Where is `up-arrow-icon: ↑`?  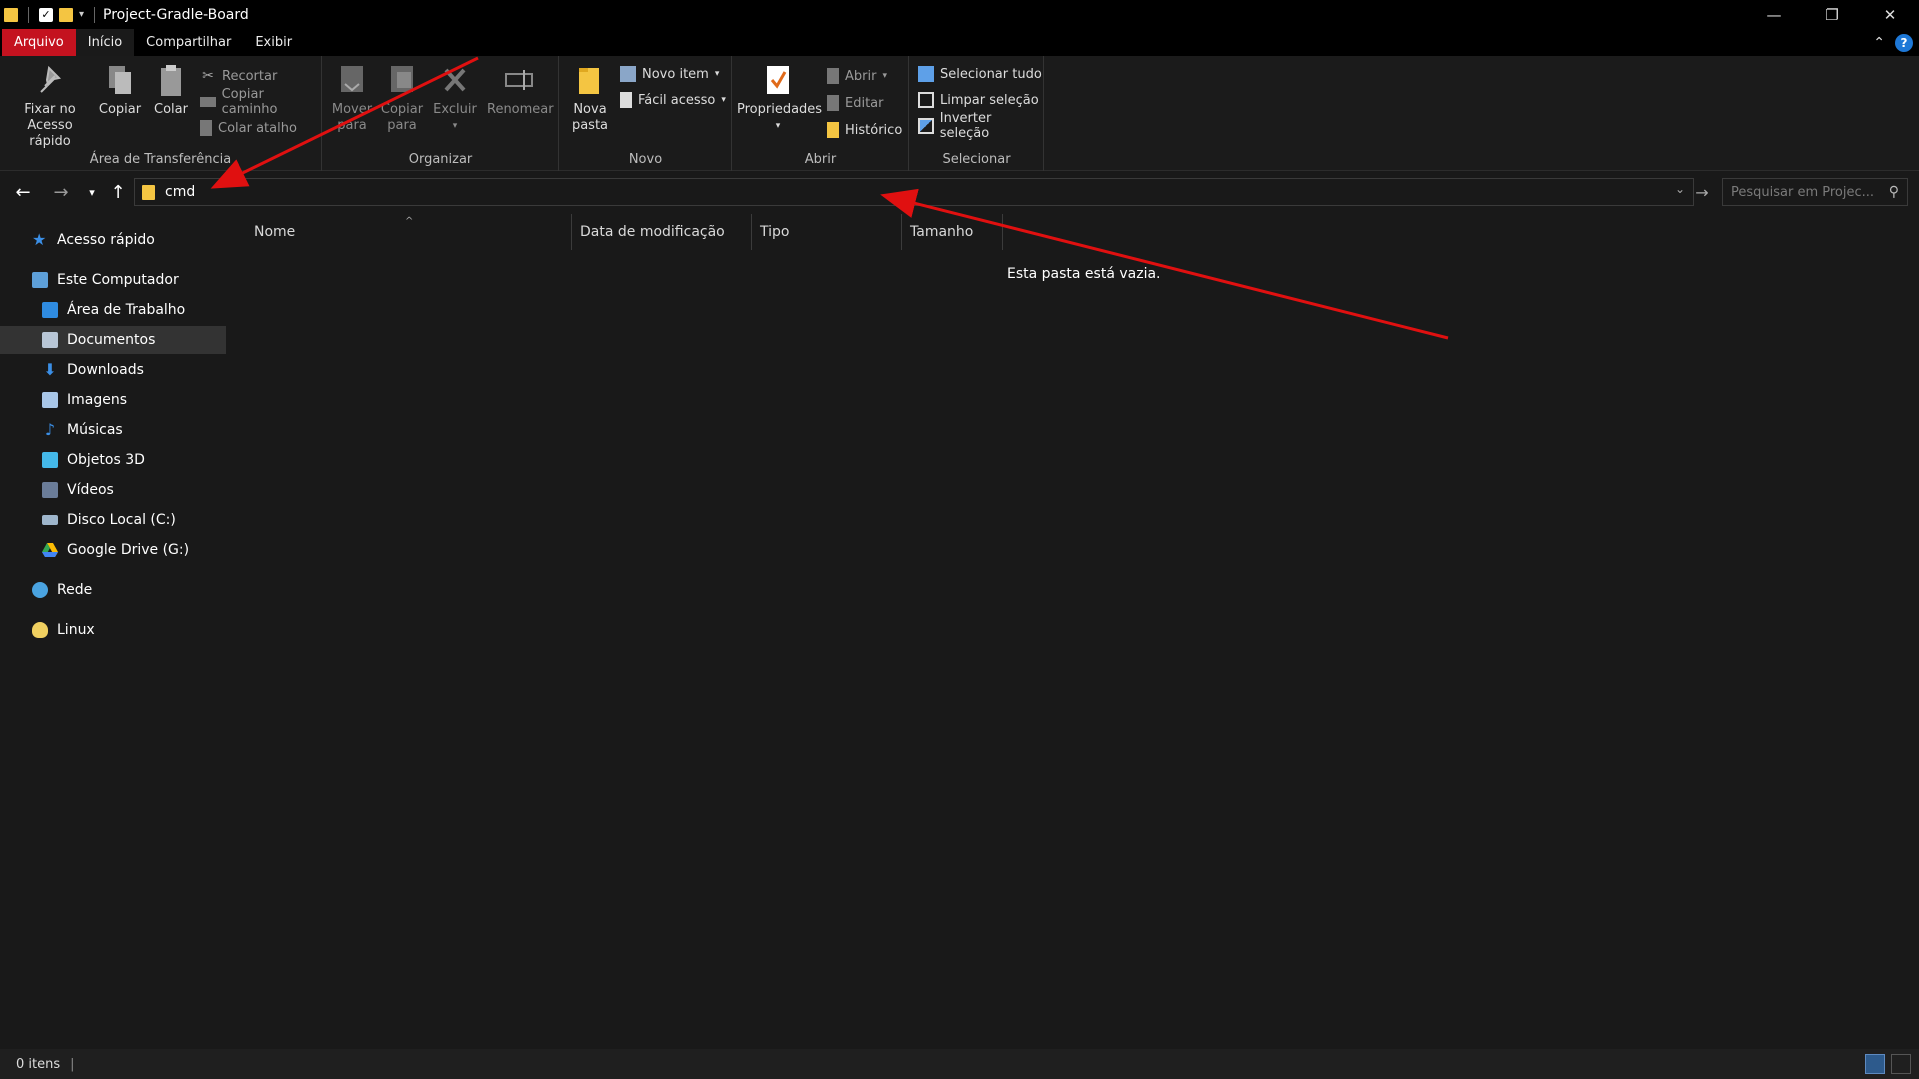 up-arrow-icon: ↑ is located at coordinates (118, 192).